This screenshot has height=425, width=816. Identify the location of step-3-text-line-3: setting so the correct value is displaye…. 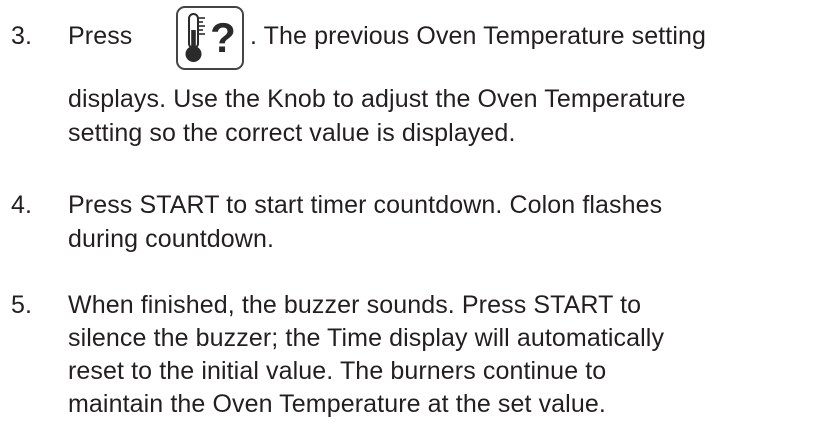
(292, 133).